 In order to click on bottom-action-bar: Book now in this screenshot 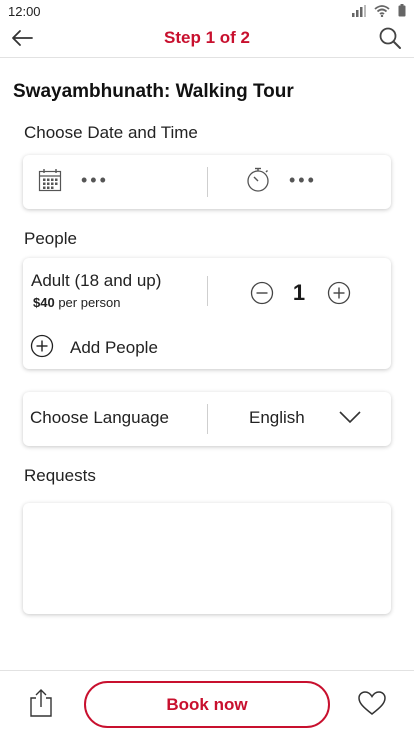, I will do `click(207, 703)`.